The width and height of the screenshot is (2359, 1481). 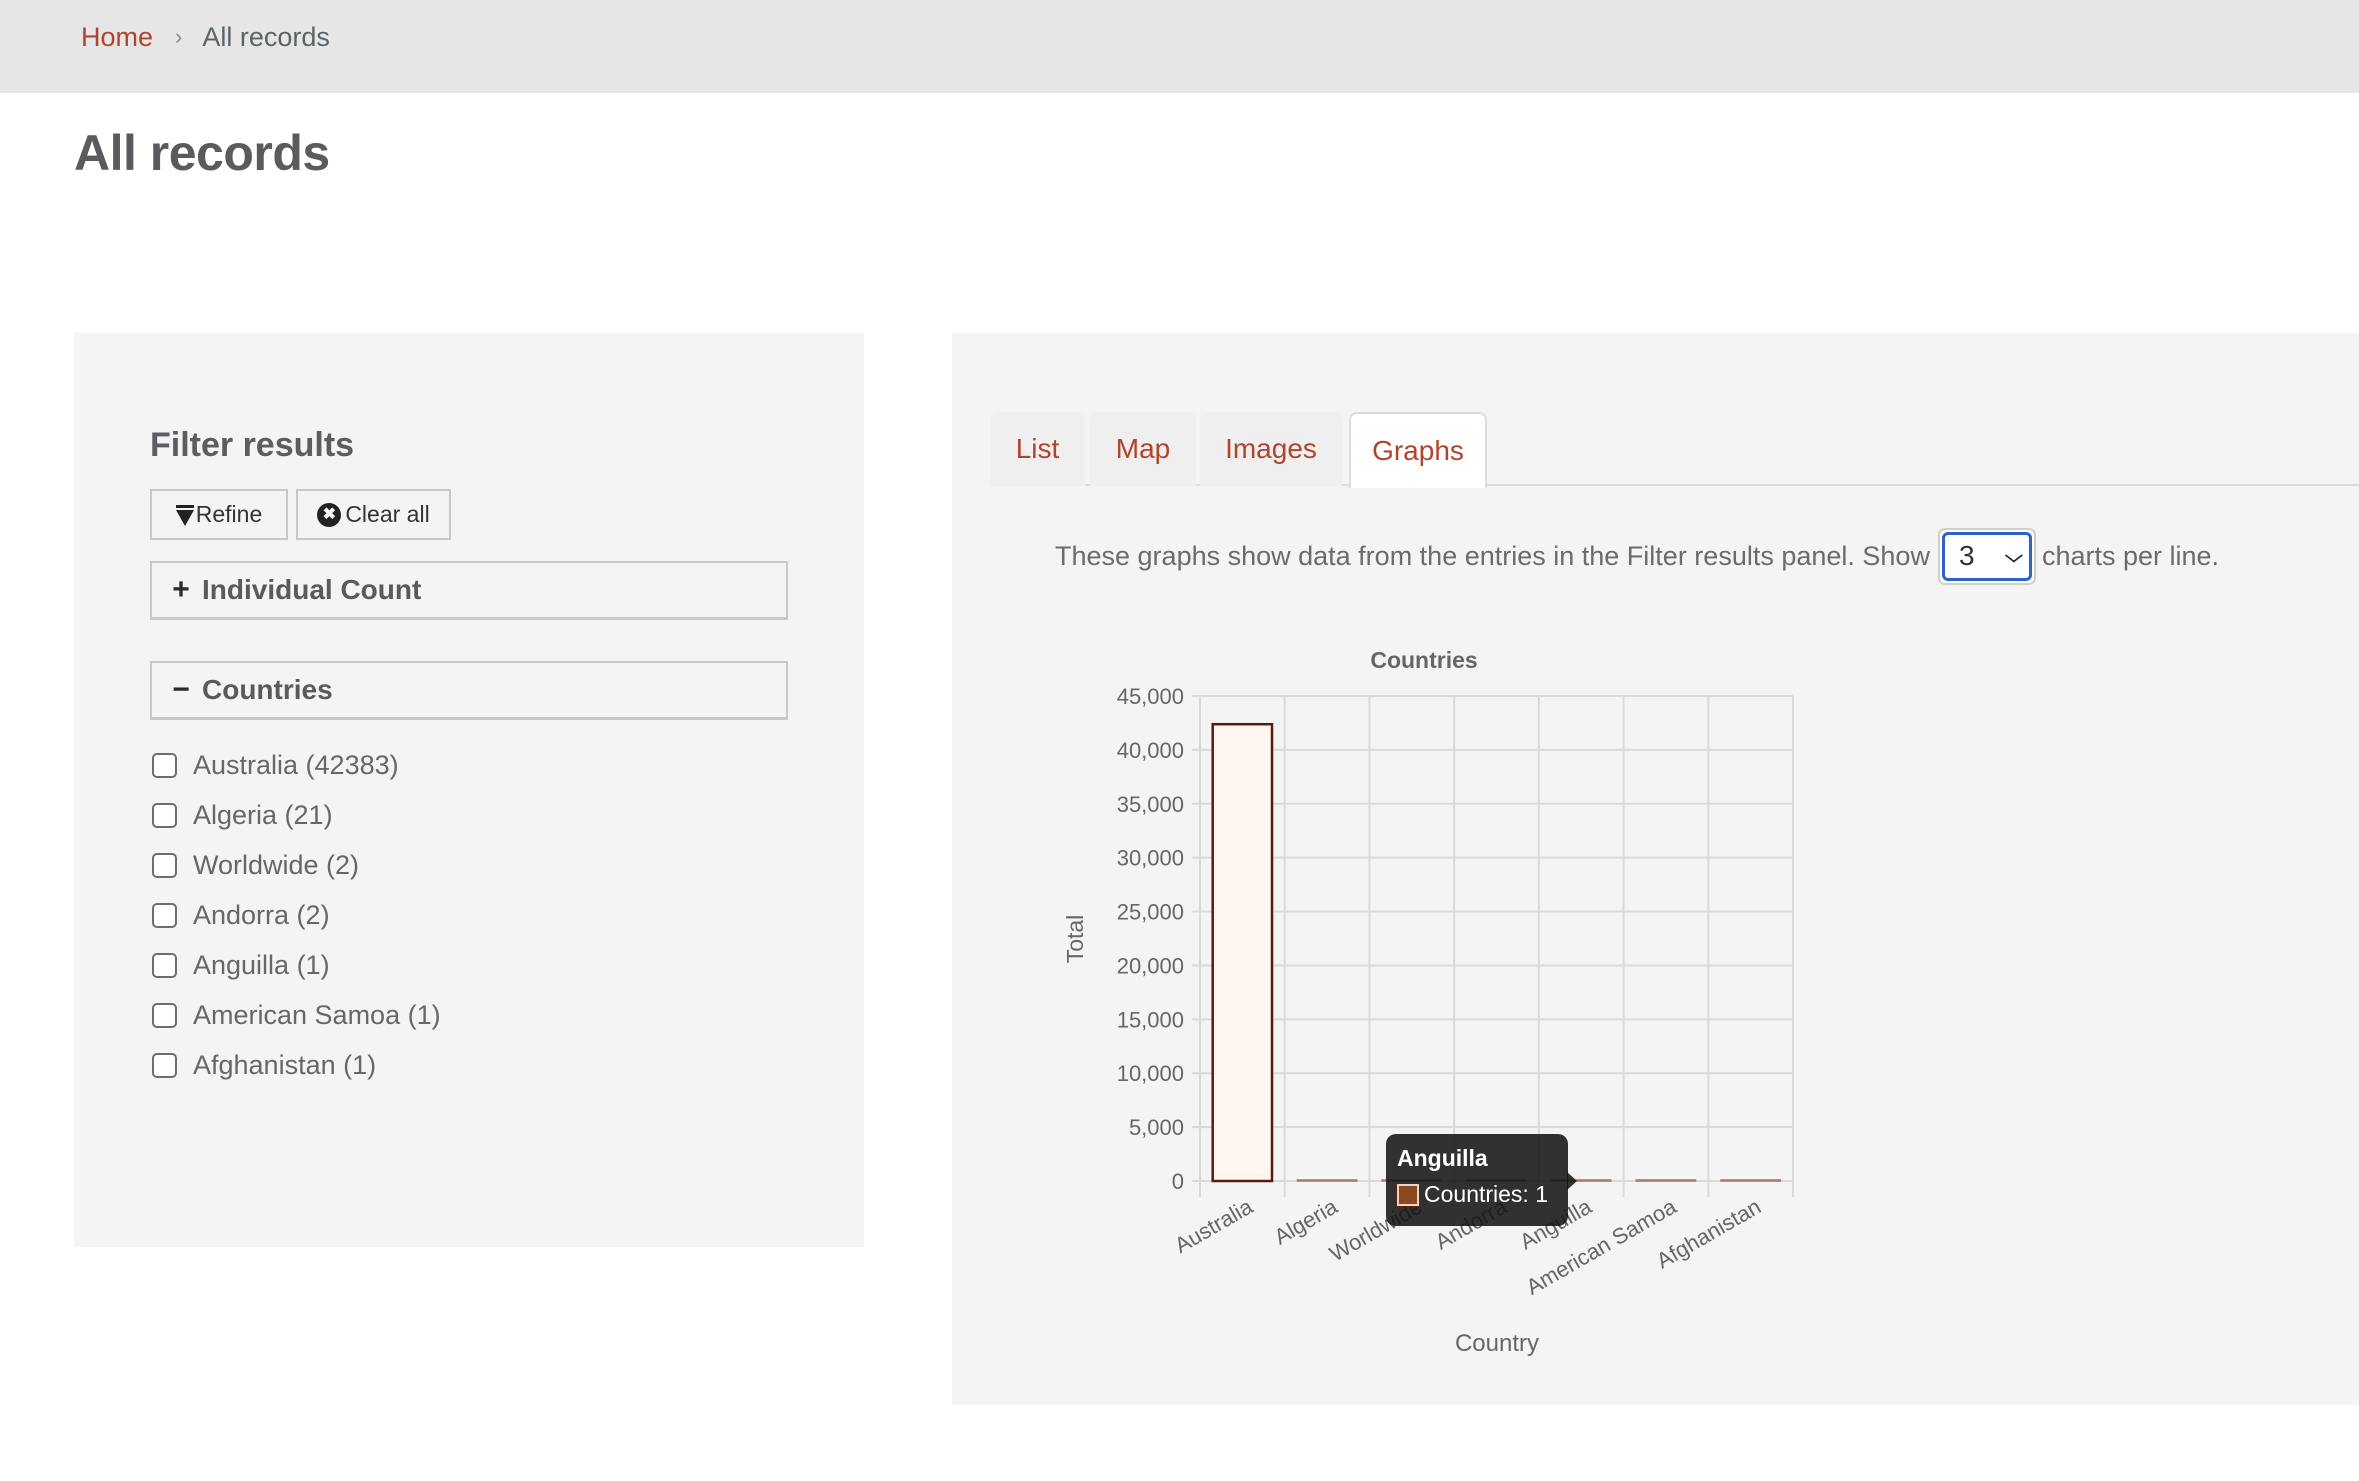 What do you see at coordinates (263, 814) in the screenshot?
I see `country-filter-label: Algeria (21)` at bounding box center [263, 814].